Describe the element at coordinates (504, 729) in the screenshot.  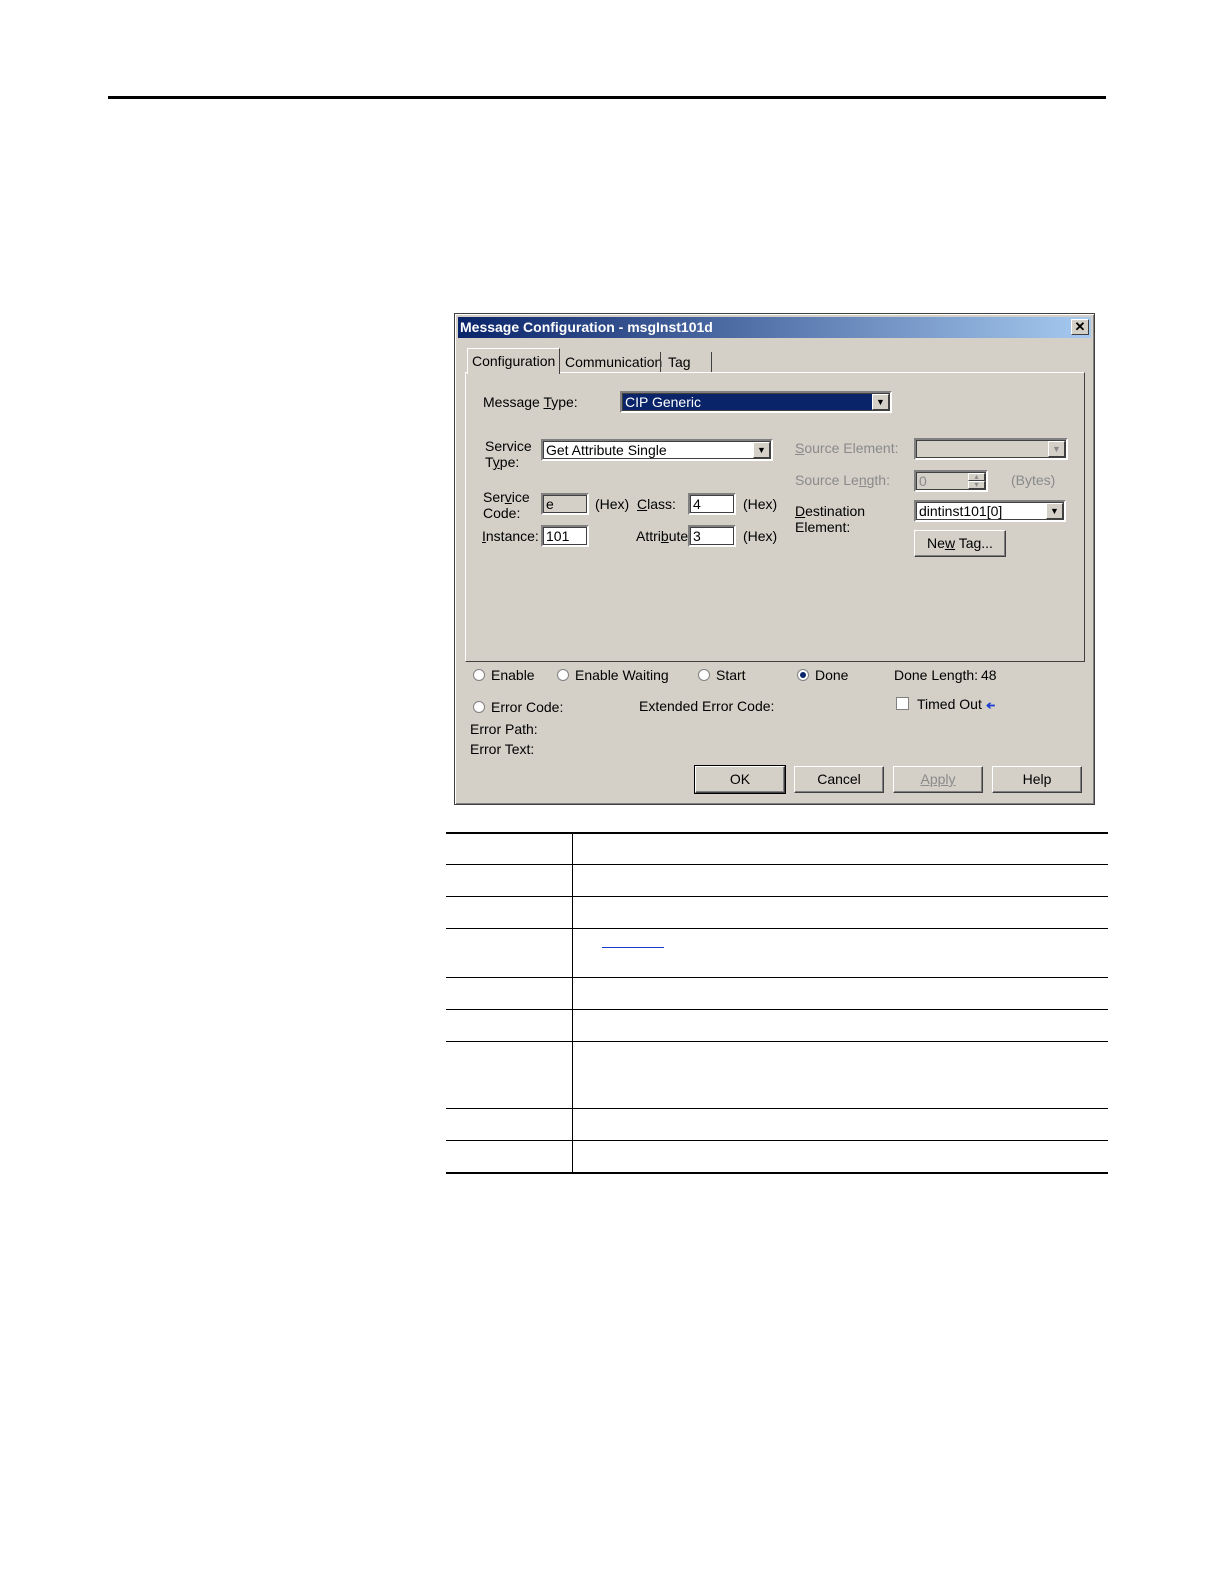
I see `error-path-label: Error Path:` at that location.